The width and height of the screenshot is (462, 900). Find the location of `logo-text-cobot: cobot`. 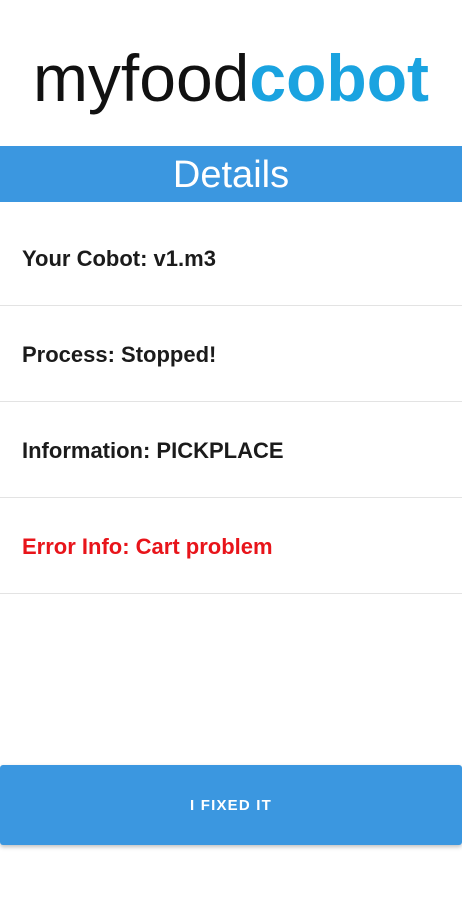

logo-text-cobot: cobot is located at coordinates (339, 78).